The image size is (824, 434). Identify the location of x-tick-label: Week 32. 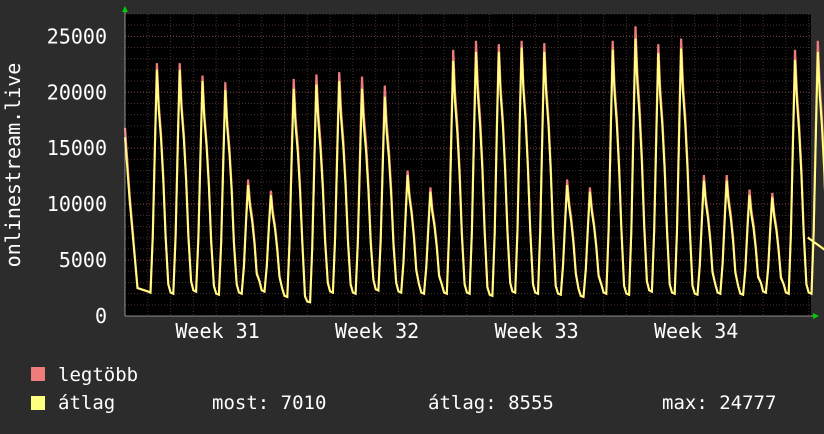
(377, 331).